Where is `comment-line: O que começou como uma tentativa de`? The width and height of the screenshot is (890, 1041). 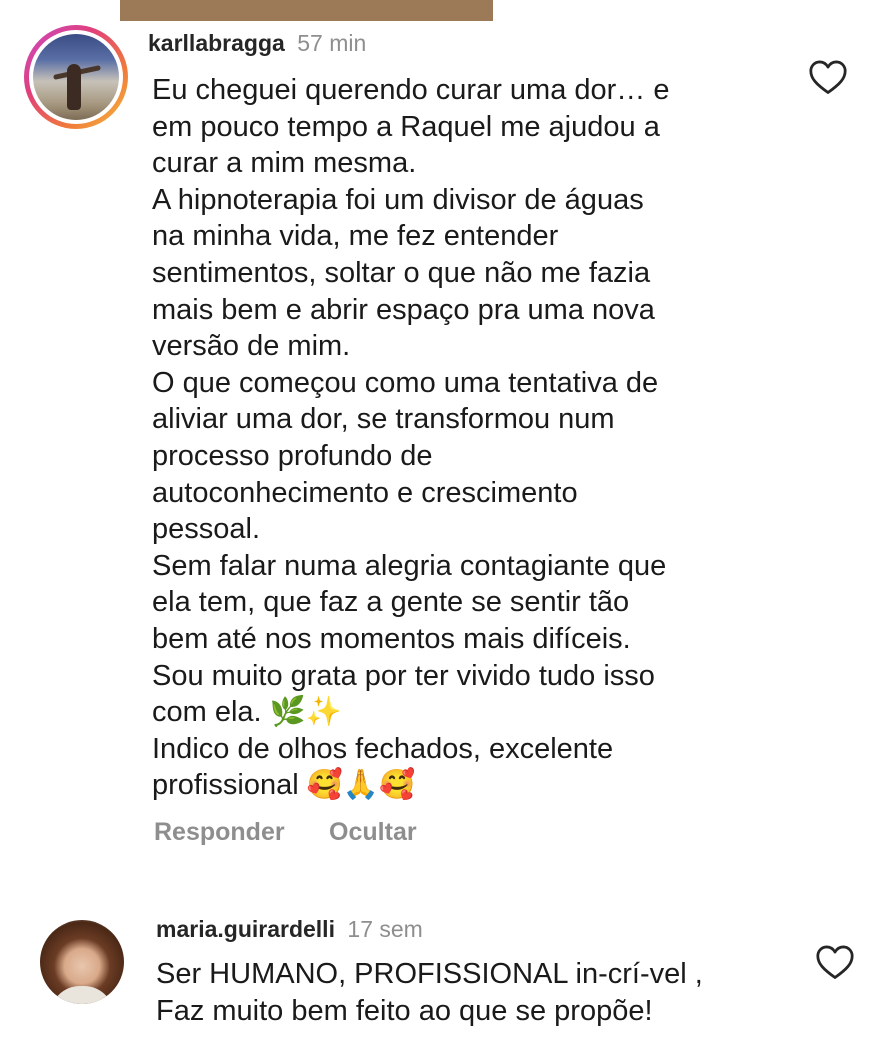 comment-line: O que começou como uma tentativa de is located at coordinates (405, 382).